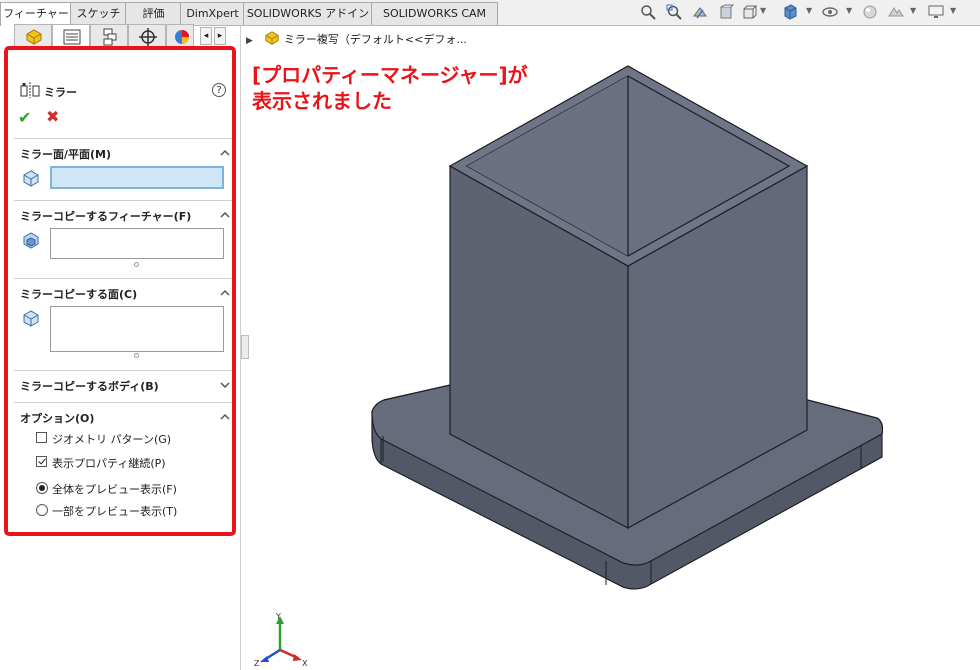 Image resolution: width=980 pixels, height=670 pixels. Describe the element at coordinates (830, 12) in the screenshot. I see `hide-show-icon` at that location.